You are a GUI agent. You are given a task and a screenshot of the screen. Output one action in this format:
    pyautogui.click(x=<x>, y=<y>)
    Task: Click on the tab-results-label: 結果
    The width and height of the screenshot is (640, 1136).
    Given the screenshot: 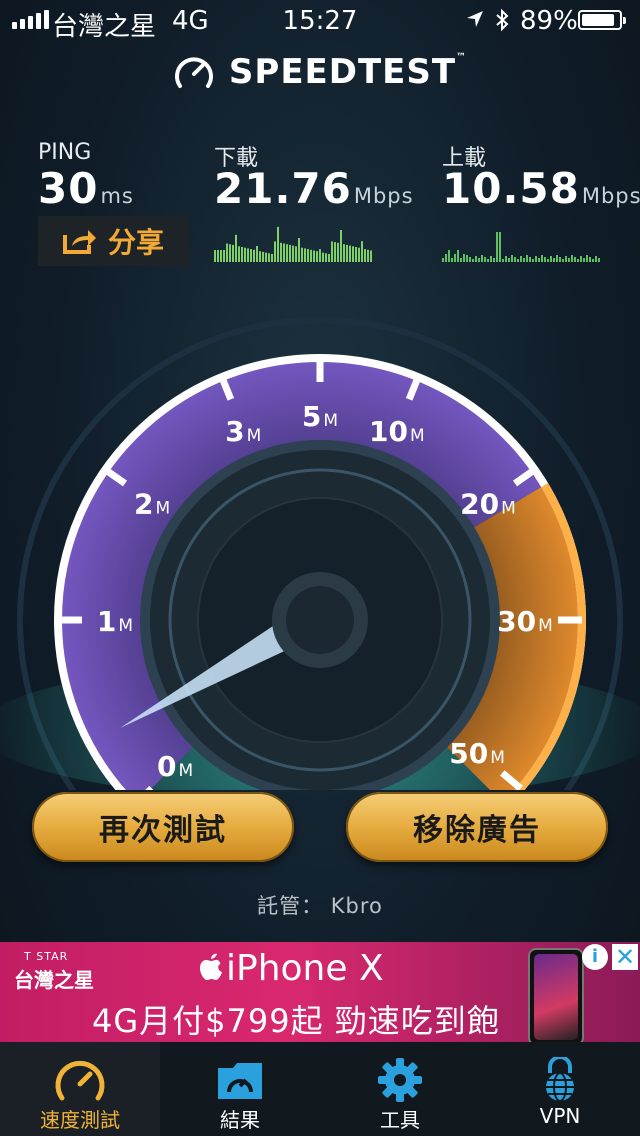 What is the action you would take?
    pyautogui.click(x=240, y=1120)
    